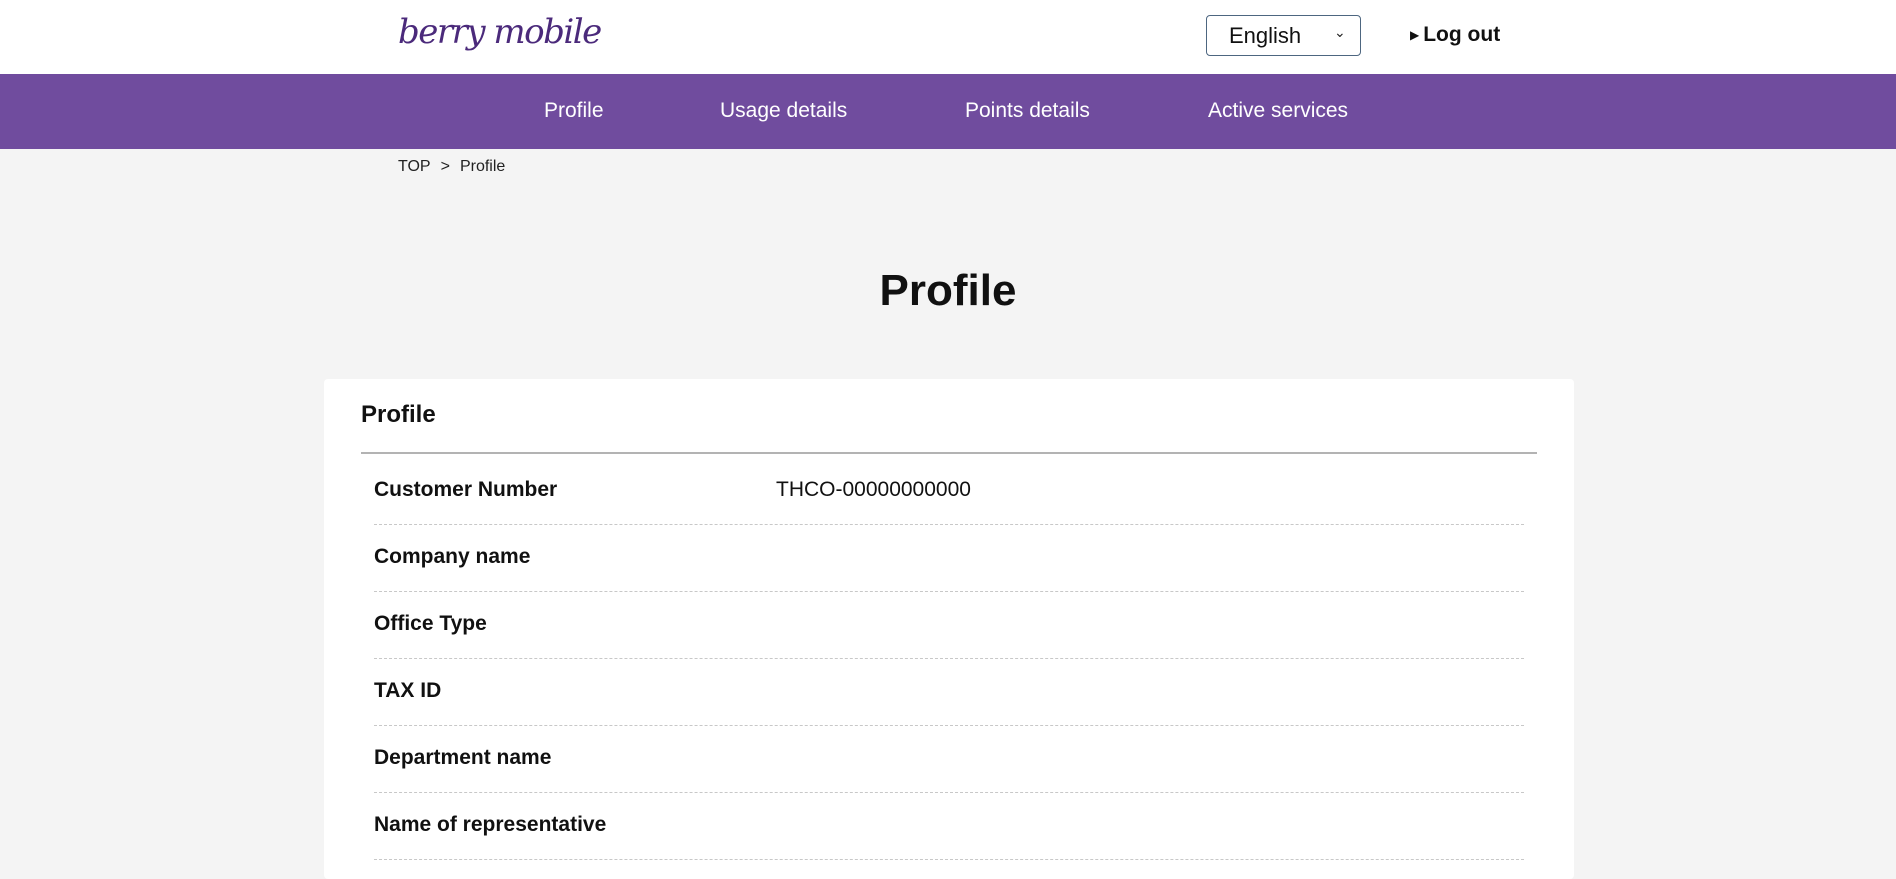 This screenshot has width=1896, height=879. What do you see at coordinates (949, 453) in the screenshot?
I see `card-divider` at bounding box center [949, 453].